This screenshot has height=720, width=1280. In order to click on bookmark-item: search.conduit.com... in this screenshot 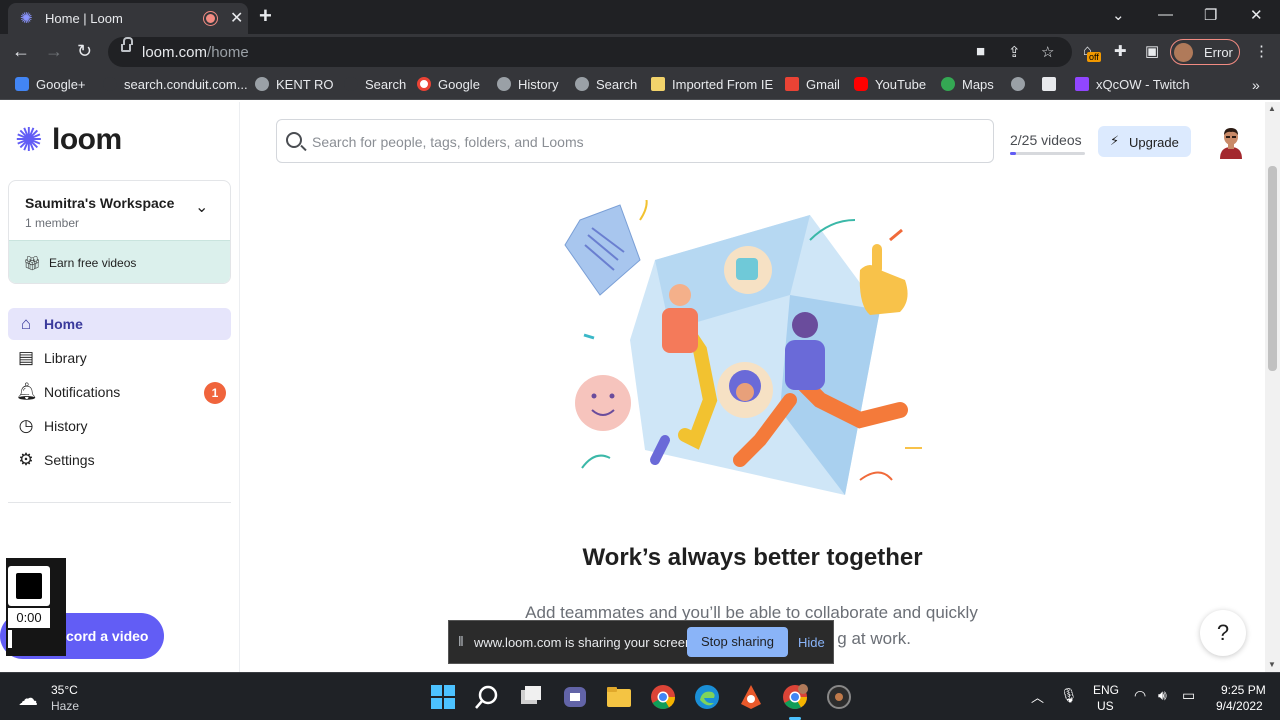, I will do `click(175, 84)`.